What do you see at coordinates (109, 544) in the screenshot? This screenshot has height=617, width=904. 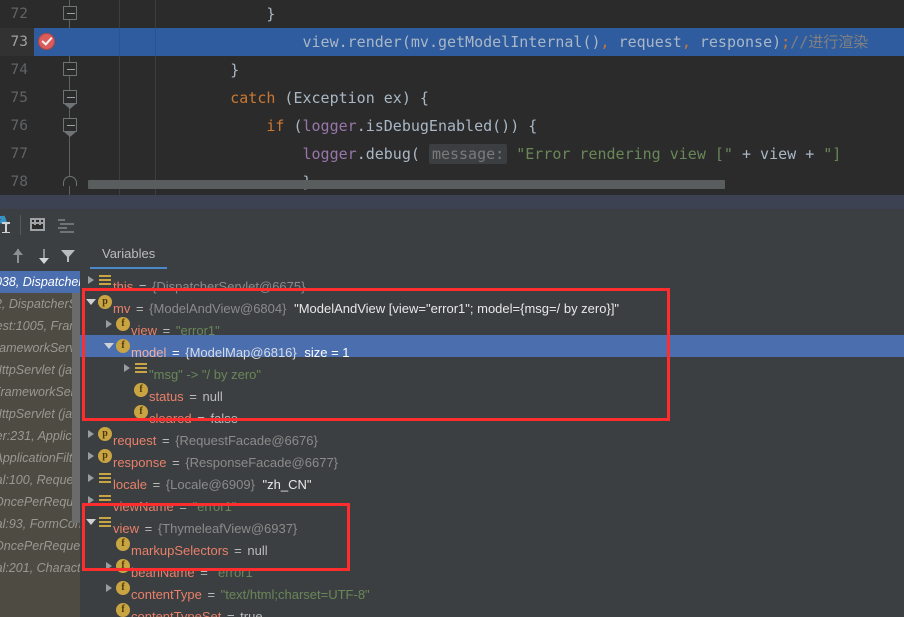 I see `twisty-placeholder` at bounding box center [109, 544].